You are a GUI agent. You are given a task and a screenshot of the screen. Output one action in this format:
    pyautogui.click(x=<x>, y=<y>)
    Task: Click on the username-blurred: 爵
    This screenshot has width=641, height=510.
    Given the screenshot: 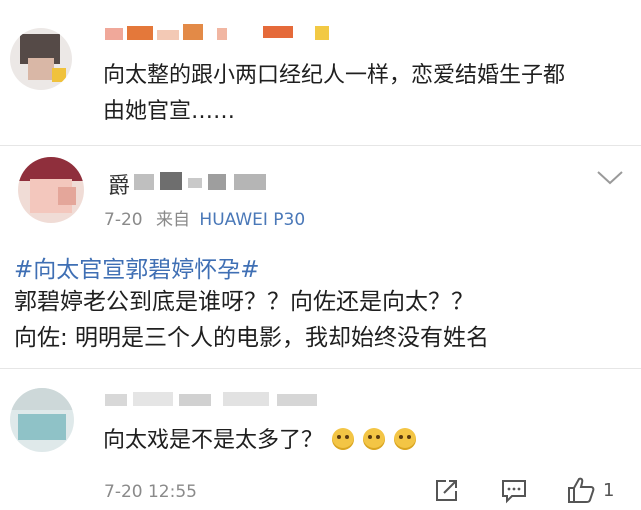 What is the action you would take?
    pyautogui.click(x=193, y=183)
    